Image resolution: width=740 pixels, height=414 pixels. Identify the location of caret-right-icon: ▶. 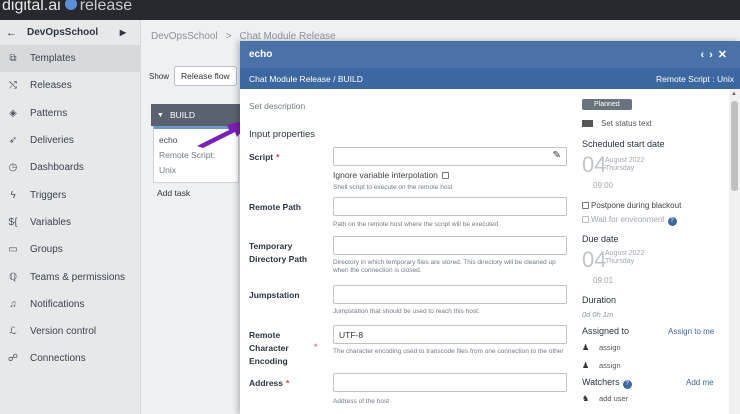
(123, 32).